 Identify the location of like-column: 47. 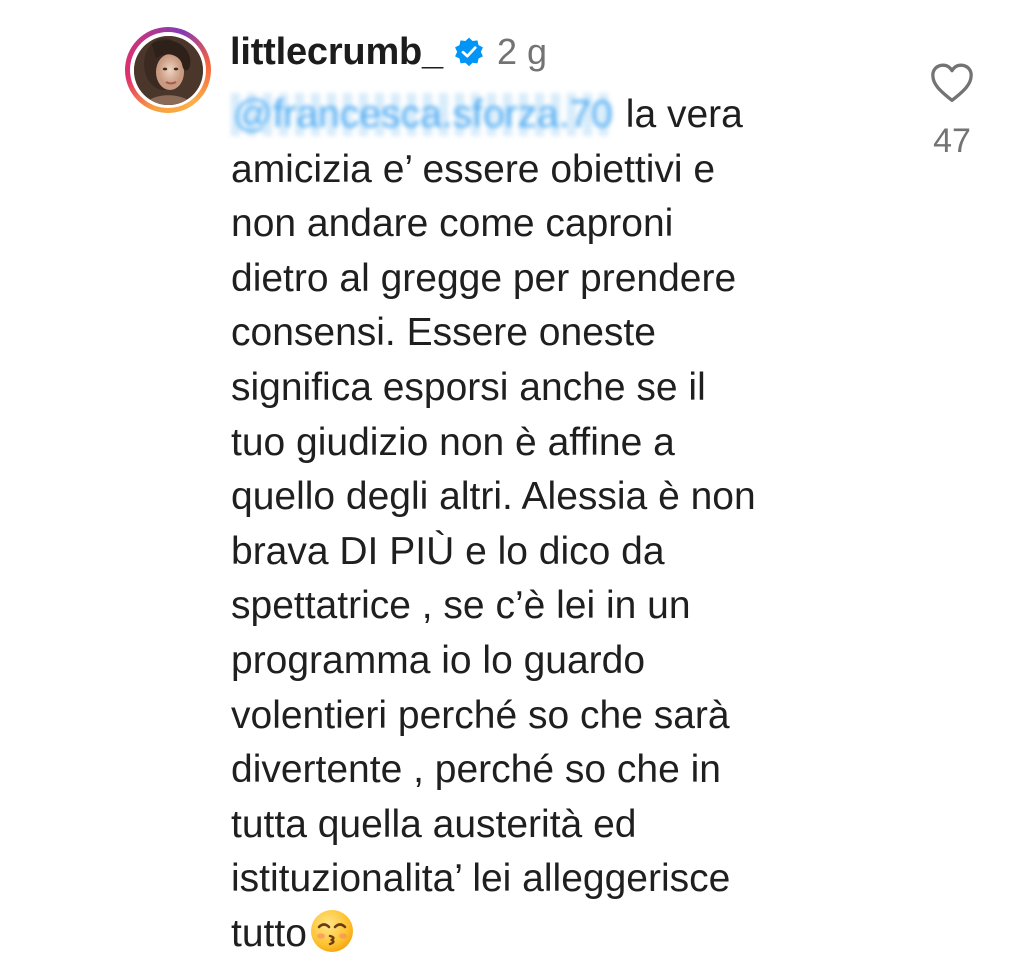
(952, 111).